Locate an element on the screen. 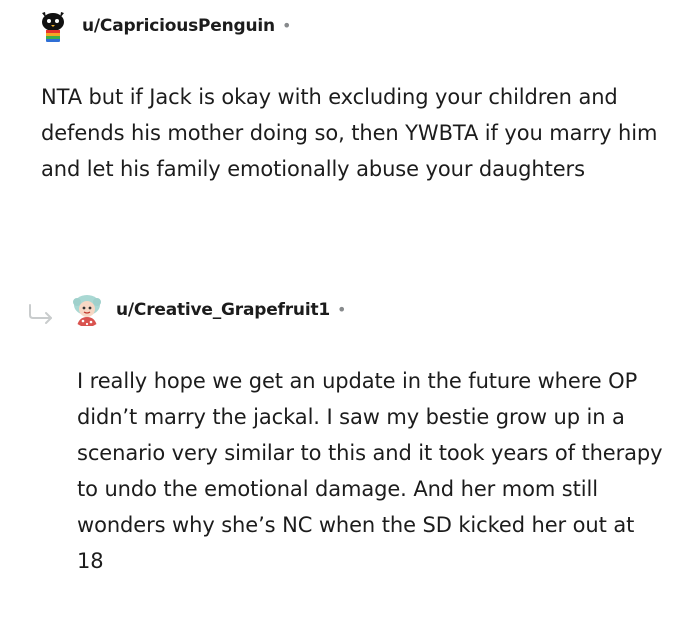 The image size is (700, 623). comment-header: u/Creative_Grapefruit1 • is located at coordinates (375, 310).